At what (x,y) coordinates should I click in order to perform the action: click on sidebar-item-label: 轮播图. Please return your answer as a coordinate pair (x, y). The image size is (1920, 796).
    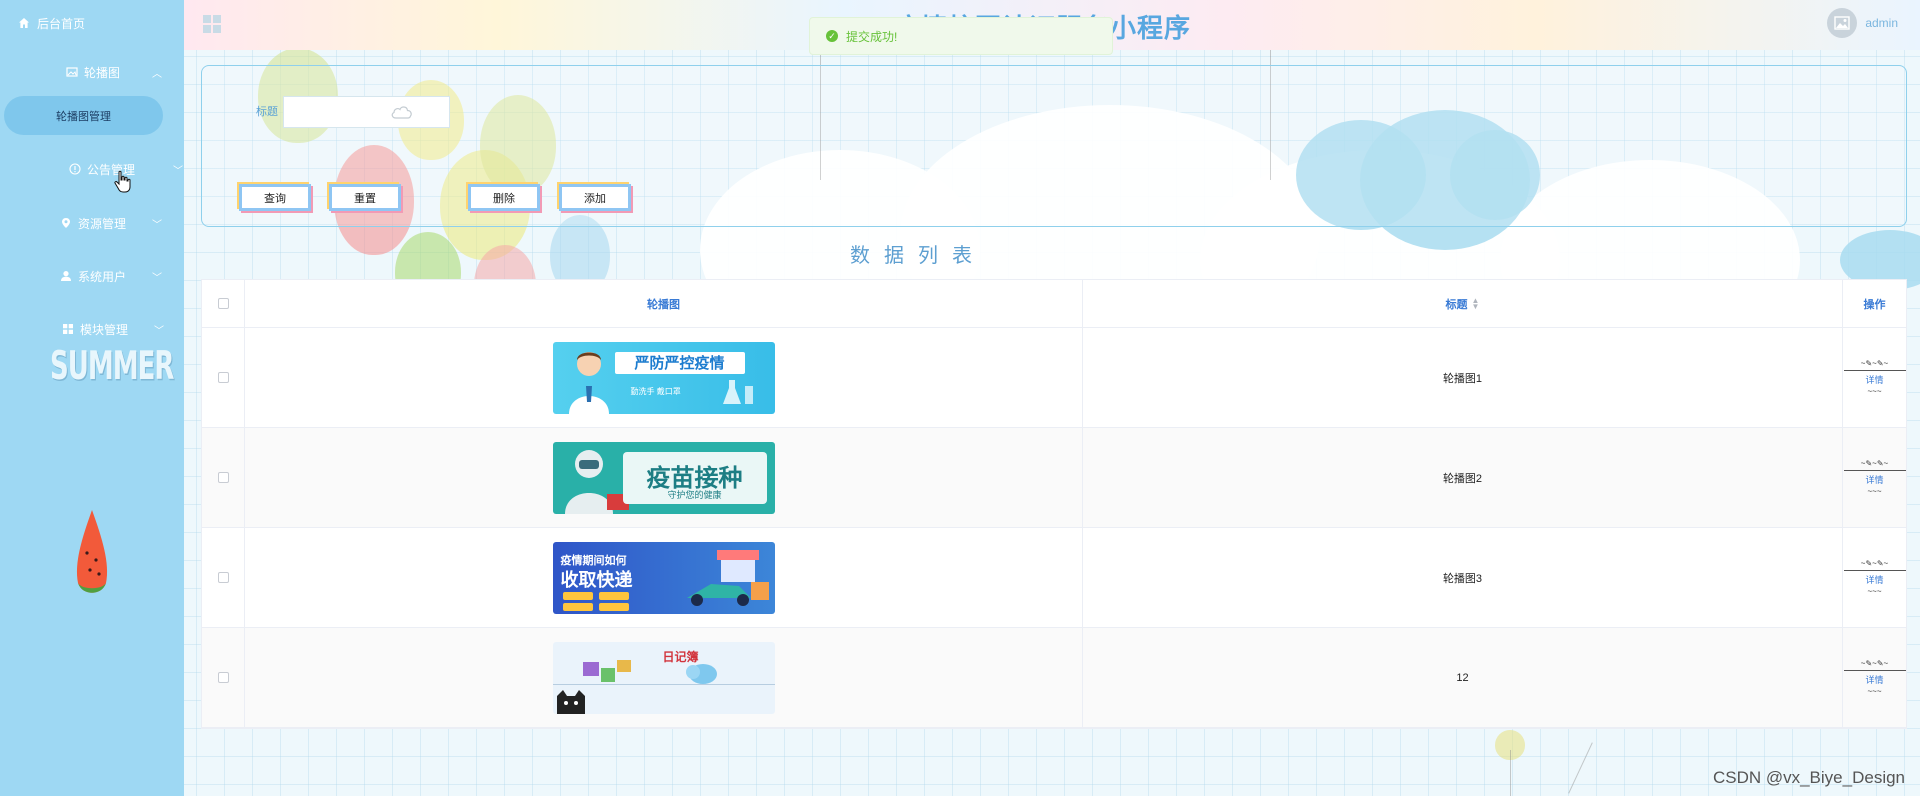
    Looking at the image, I should click on (102, 72).